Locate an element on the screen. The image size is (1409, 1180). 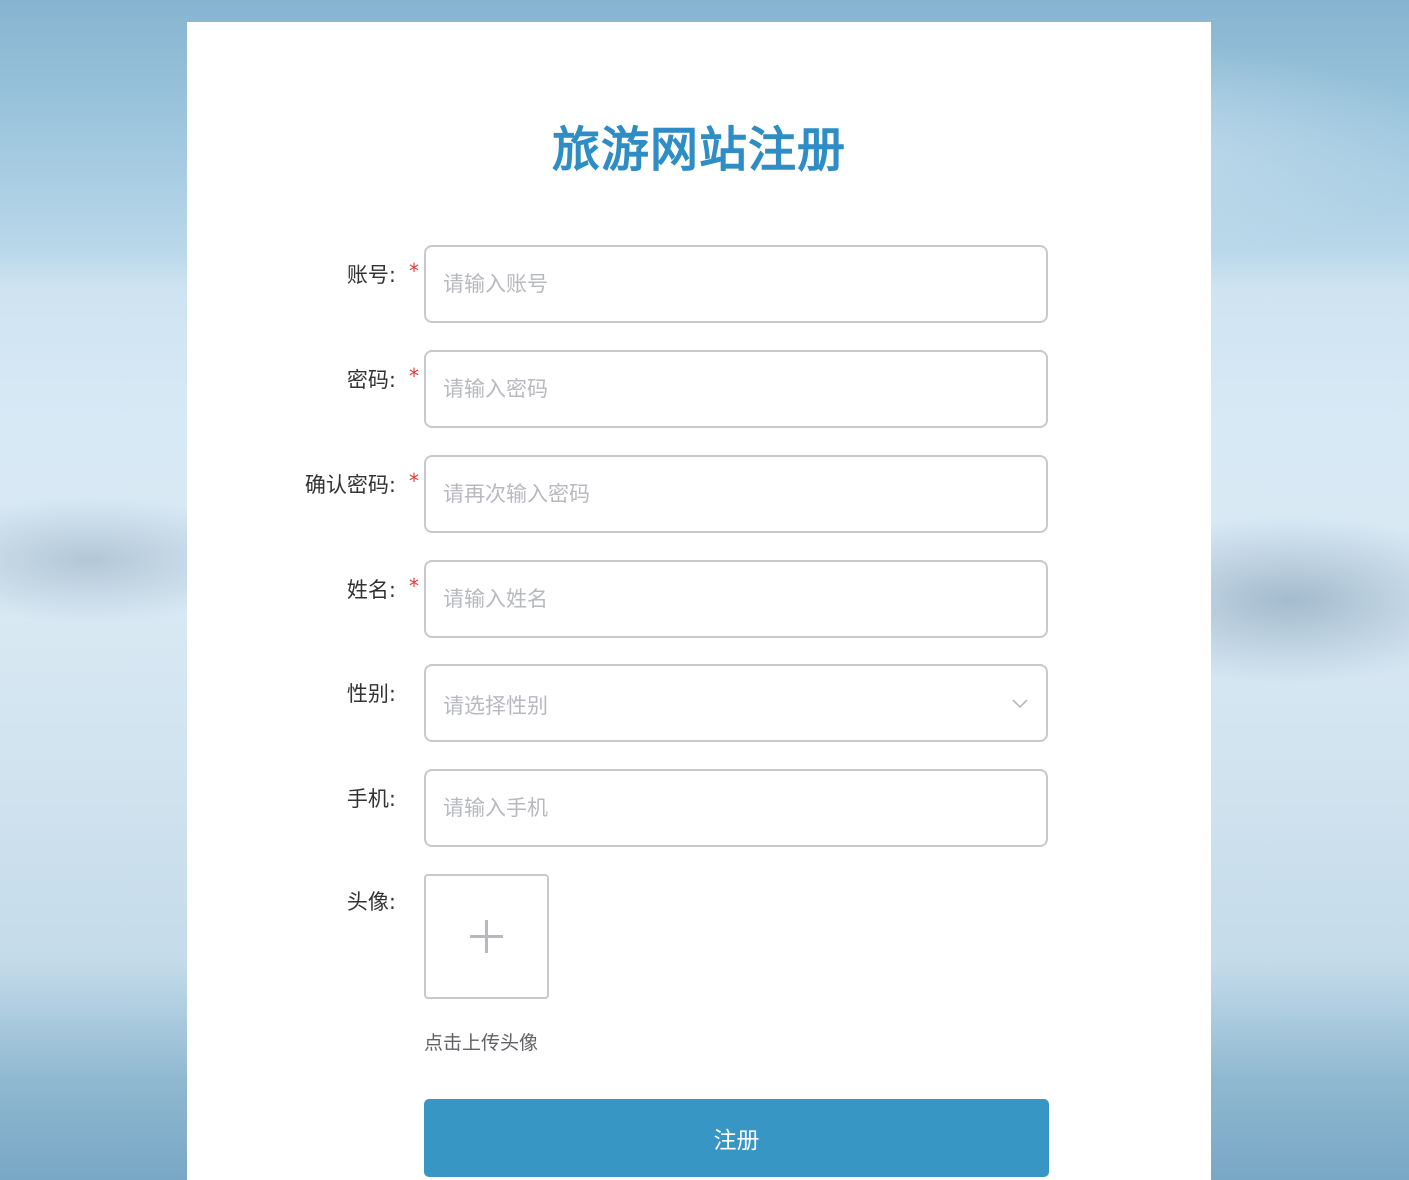
form-row-phone: 手机: is located at coordinates (699, 808).